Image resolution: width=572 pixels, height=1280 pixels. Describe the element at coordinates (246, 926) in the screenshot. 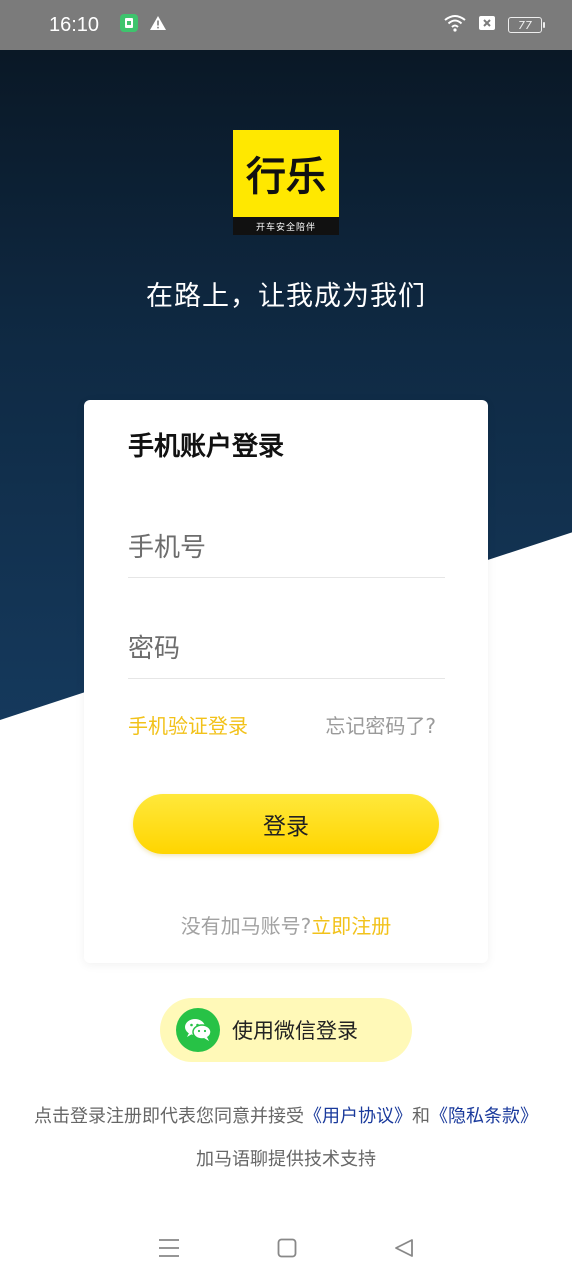

I see `no-account-text: 没有加马账号?` at that location.